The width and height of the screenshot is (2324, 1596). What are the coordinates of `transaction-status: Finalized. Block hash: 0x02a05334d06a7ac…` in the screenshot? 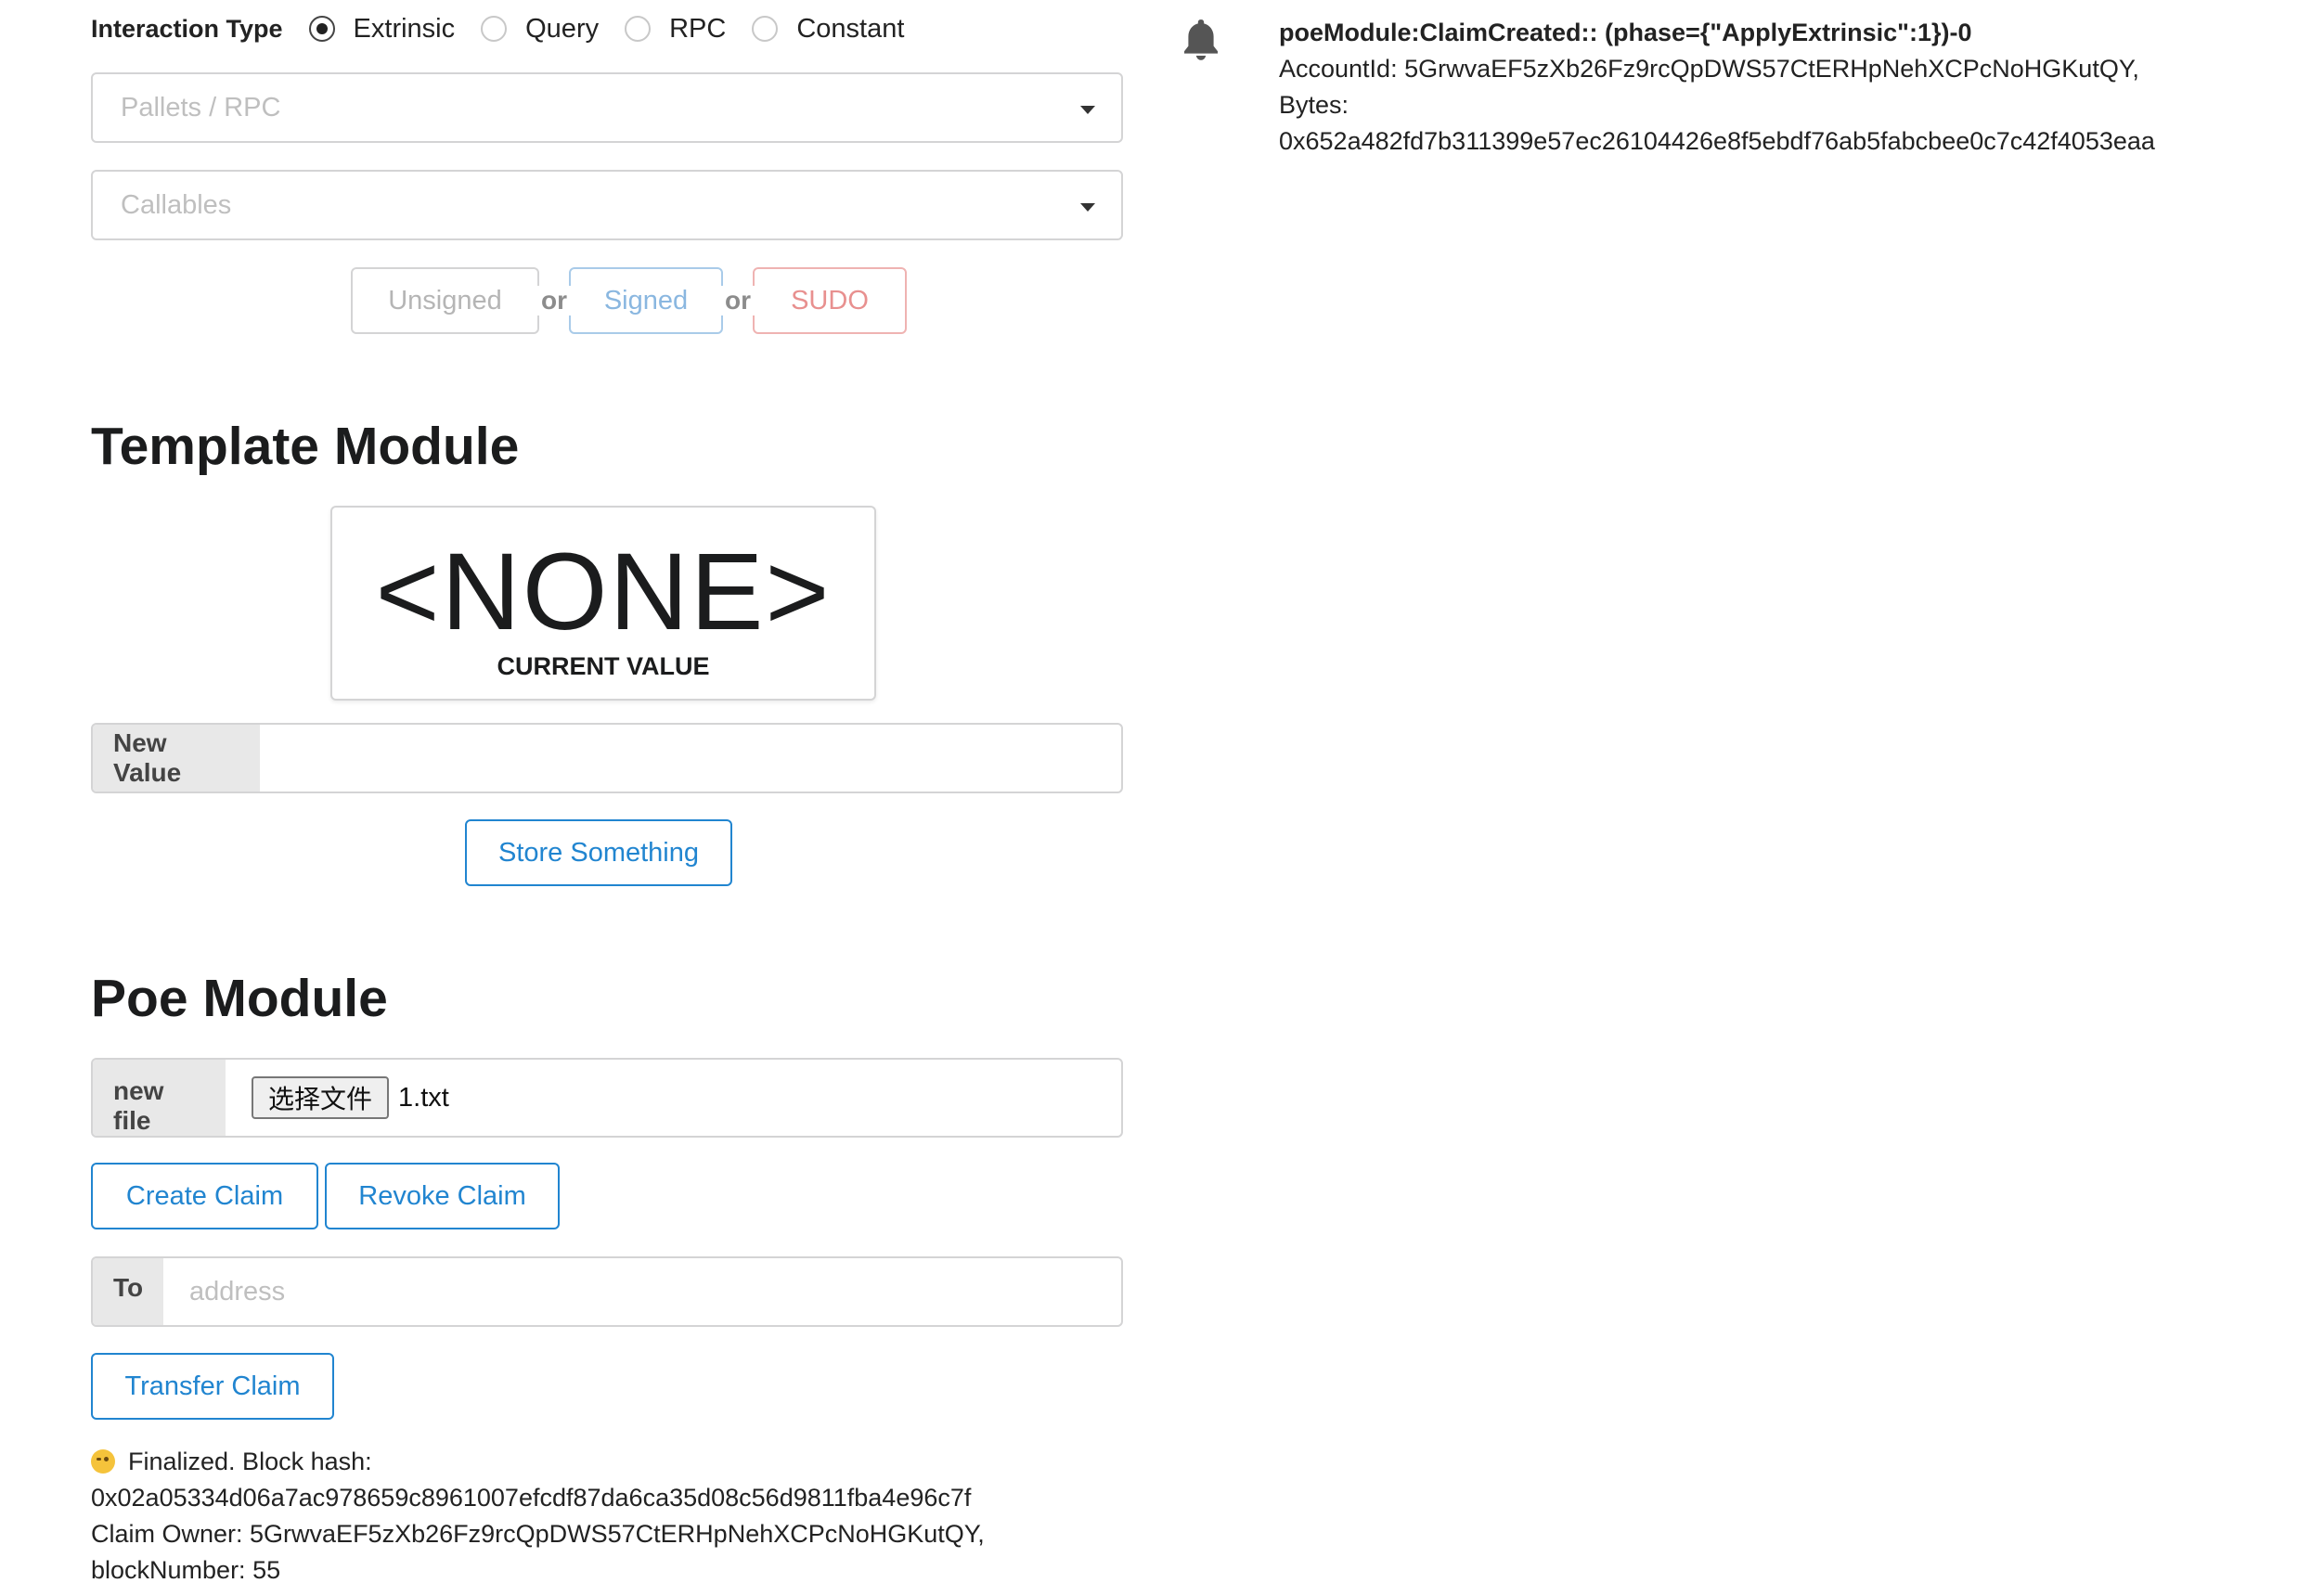 It's located at (538, 1517).